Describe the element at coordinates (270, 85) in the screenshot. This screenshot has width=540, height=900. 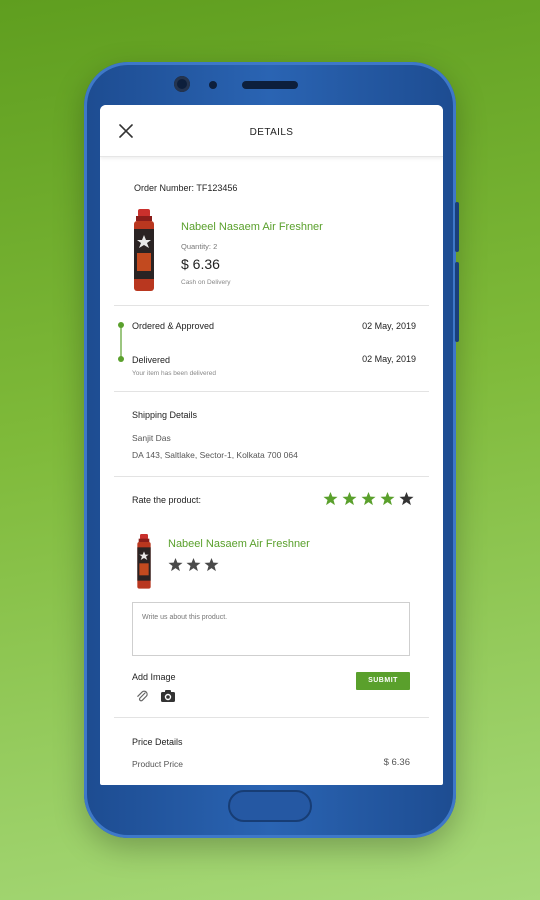
I see `earpiece-speaker` at that location.